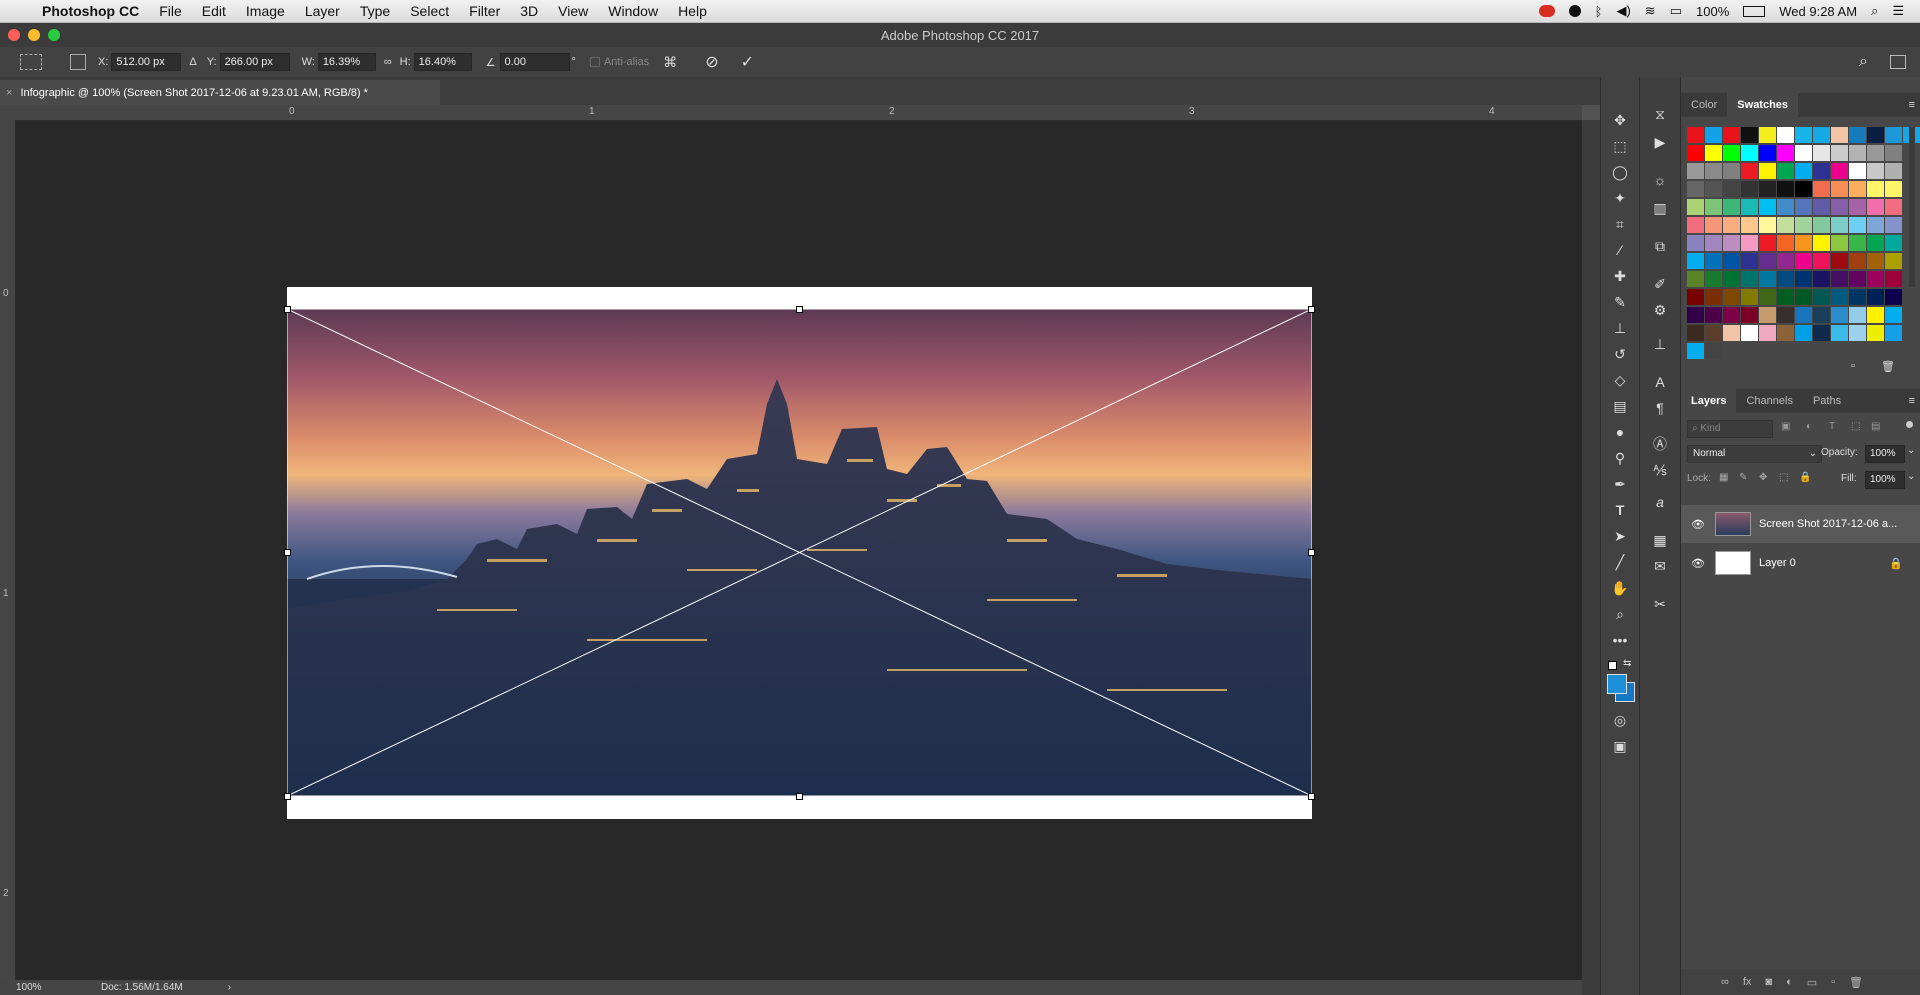 The width and height of the screenshot is (1920, 995). Describe the element at coordinates (1818, 11) in the screenshot. I see `clock: Wed 9:28 AM` at that location.